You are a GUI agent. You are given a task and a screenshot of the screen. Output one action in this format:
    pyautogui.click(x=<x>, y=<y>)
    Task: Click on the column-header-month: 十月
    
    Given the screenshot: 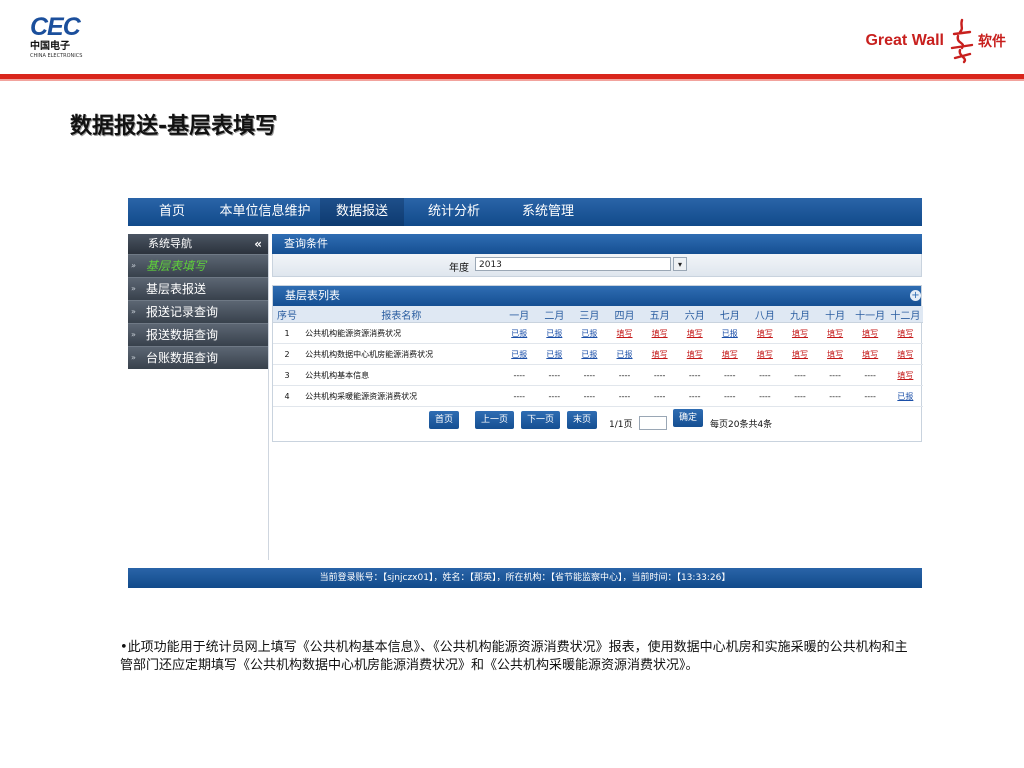 What is the action you would take?
    pyautogui.click(x=835, y=314)
    